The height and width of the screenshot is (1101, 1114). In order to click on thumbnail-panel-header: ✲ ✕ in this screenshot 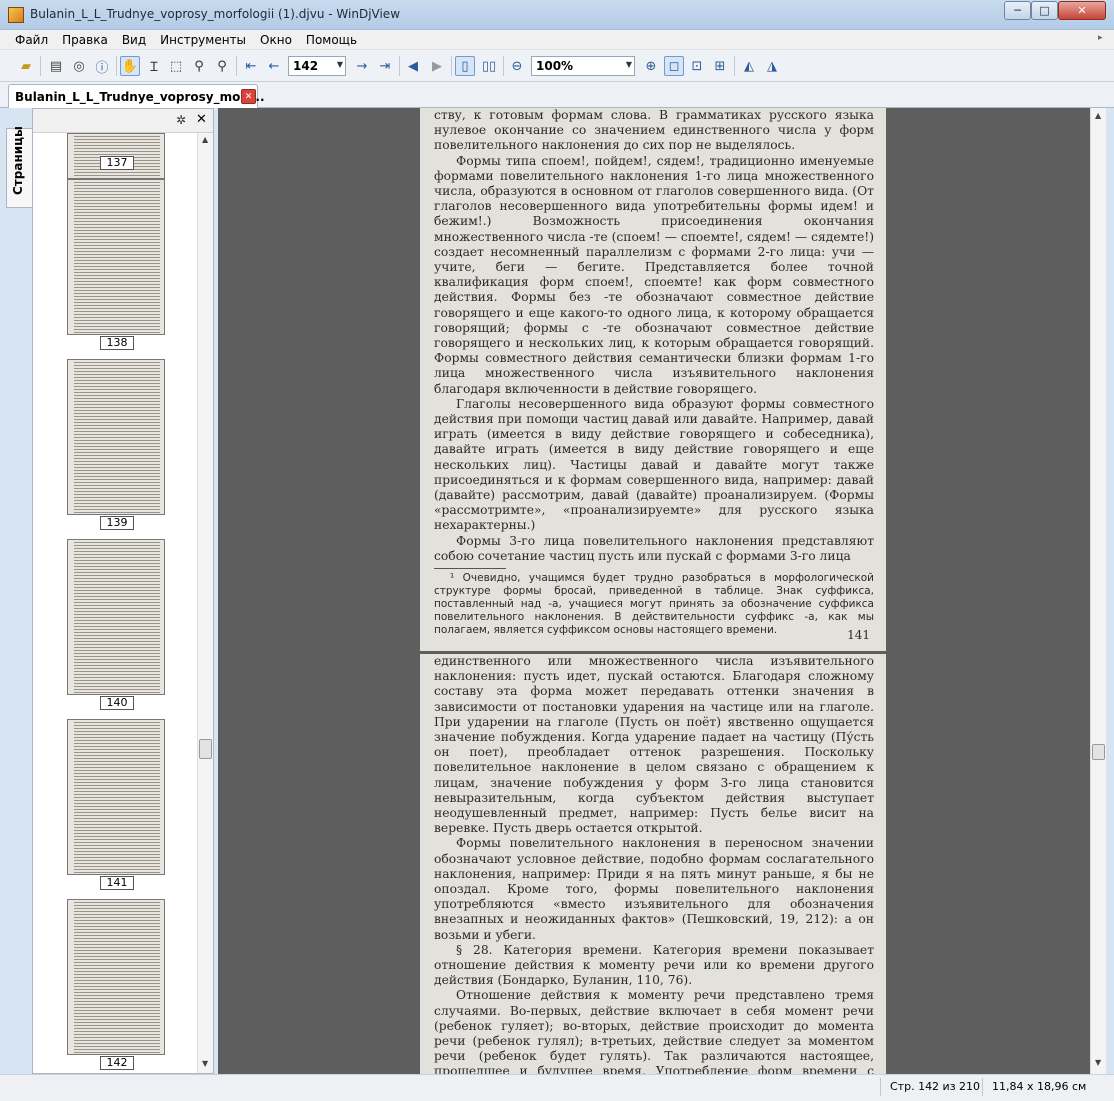, I will do `click(123, 121)`.